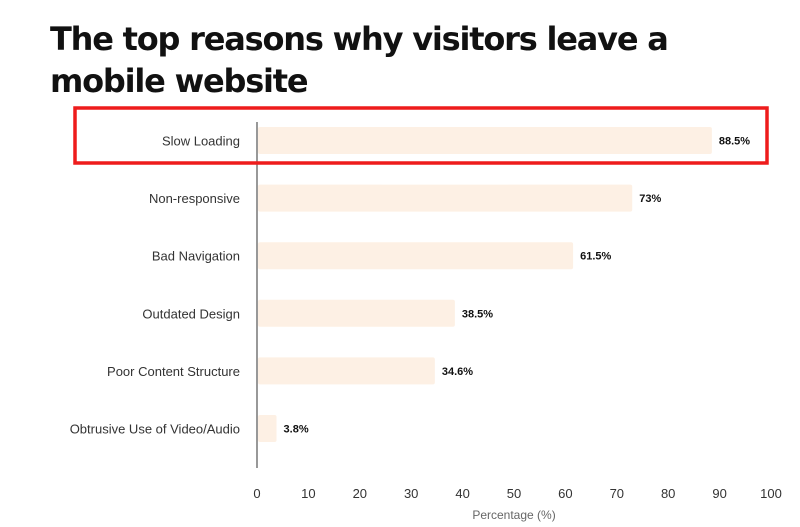  I want to click on category-label: Obtrusive Use of Video/Audio, so click(155, 429).